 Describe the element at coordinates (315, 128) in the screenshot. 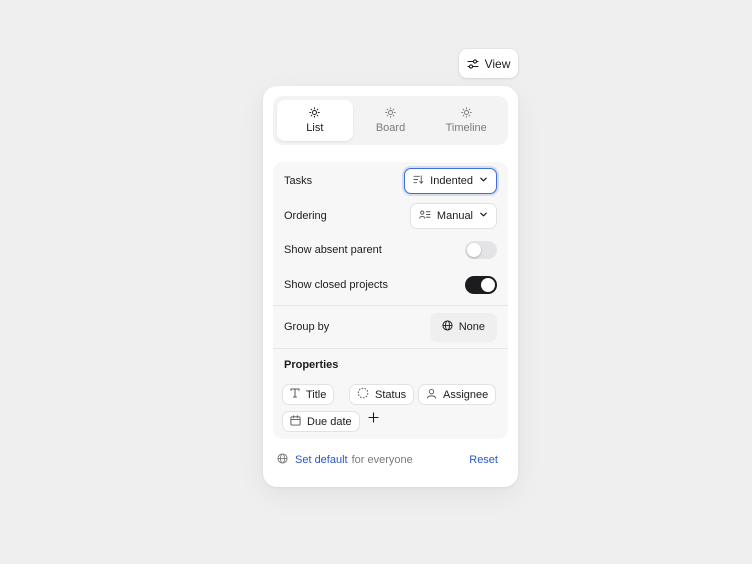

I see `tab-list-label: List` at that location.